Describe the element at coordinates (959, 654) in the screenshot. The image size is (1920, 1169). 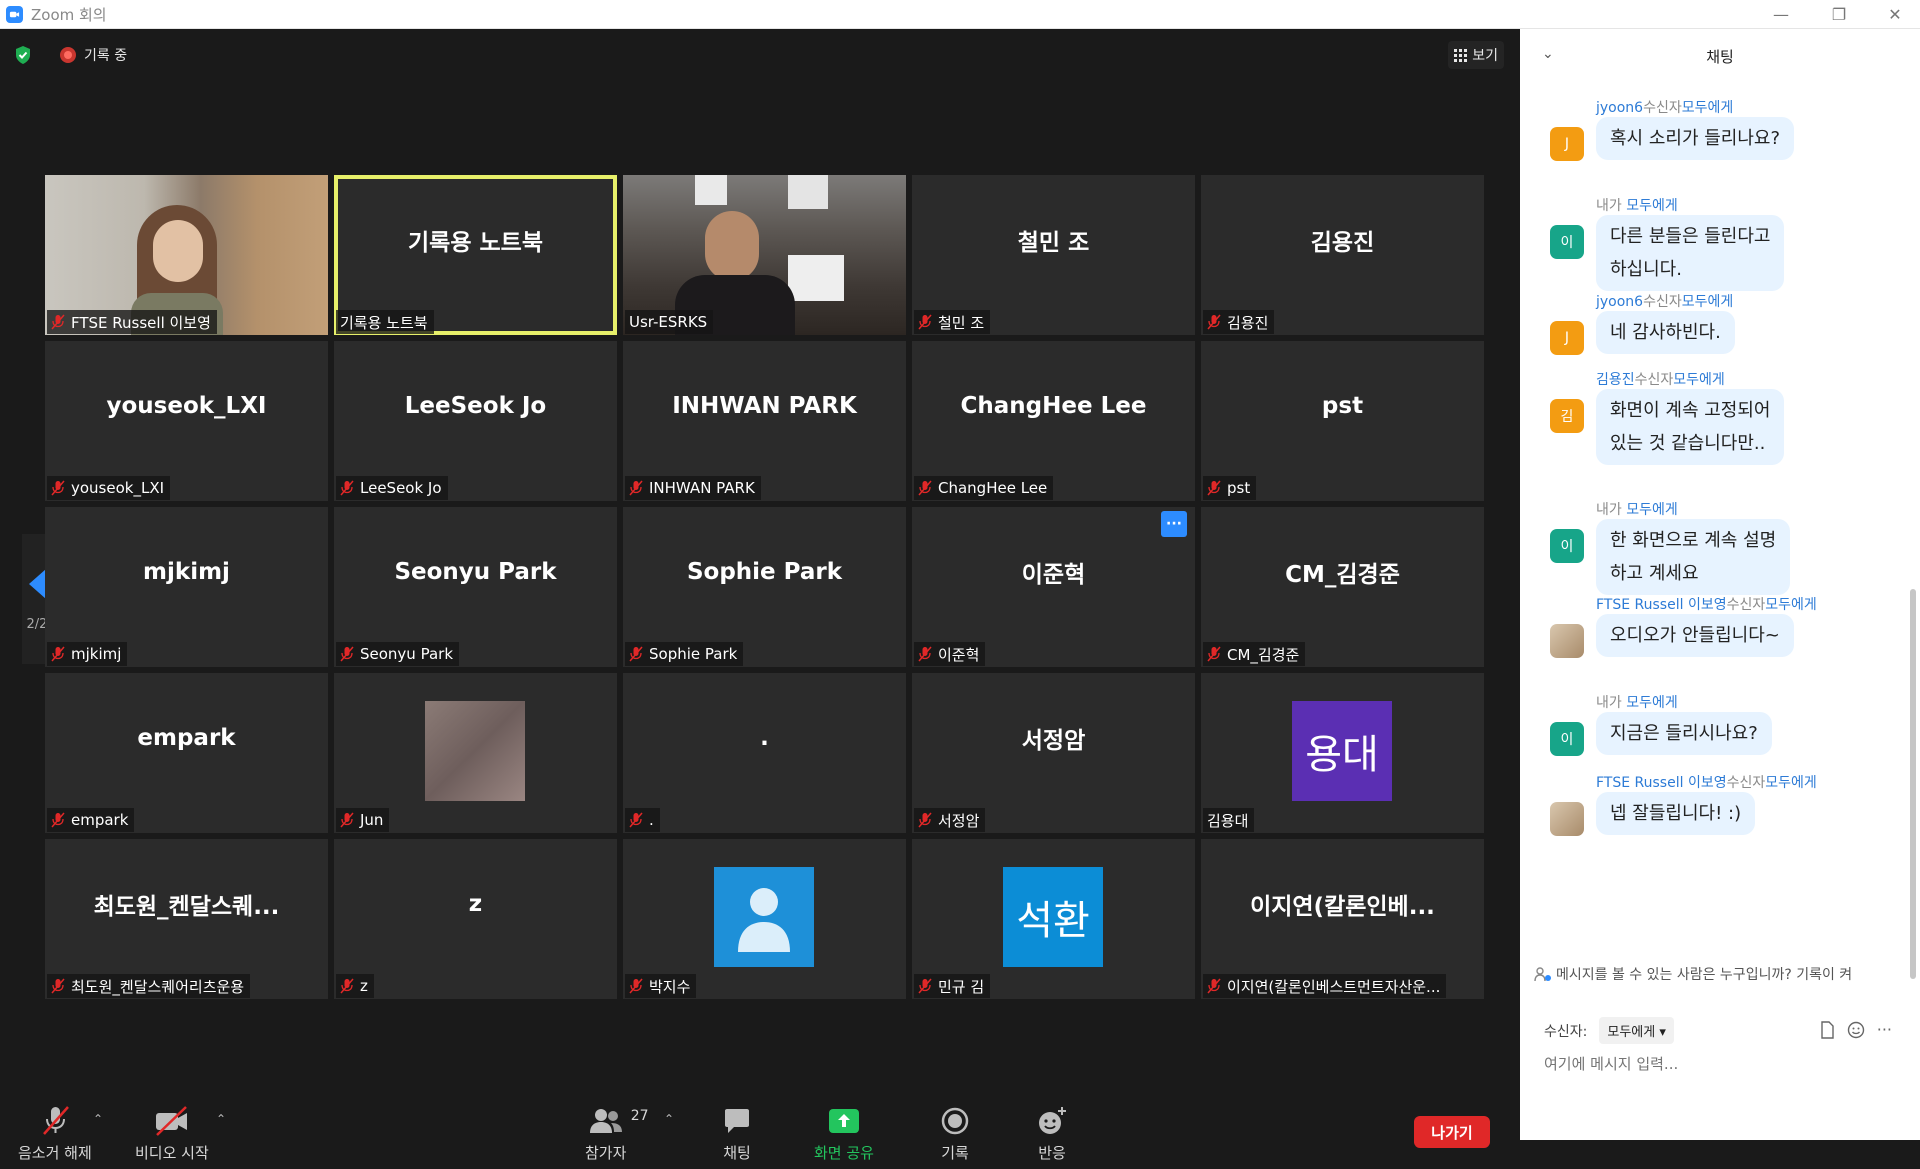
I see `participant-name: 이준혁` at that location.